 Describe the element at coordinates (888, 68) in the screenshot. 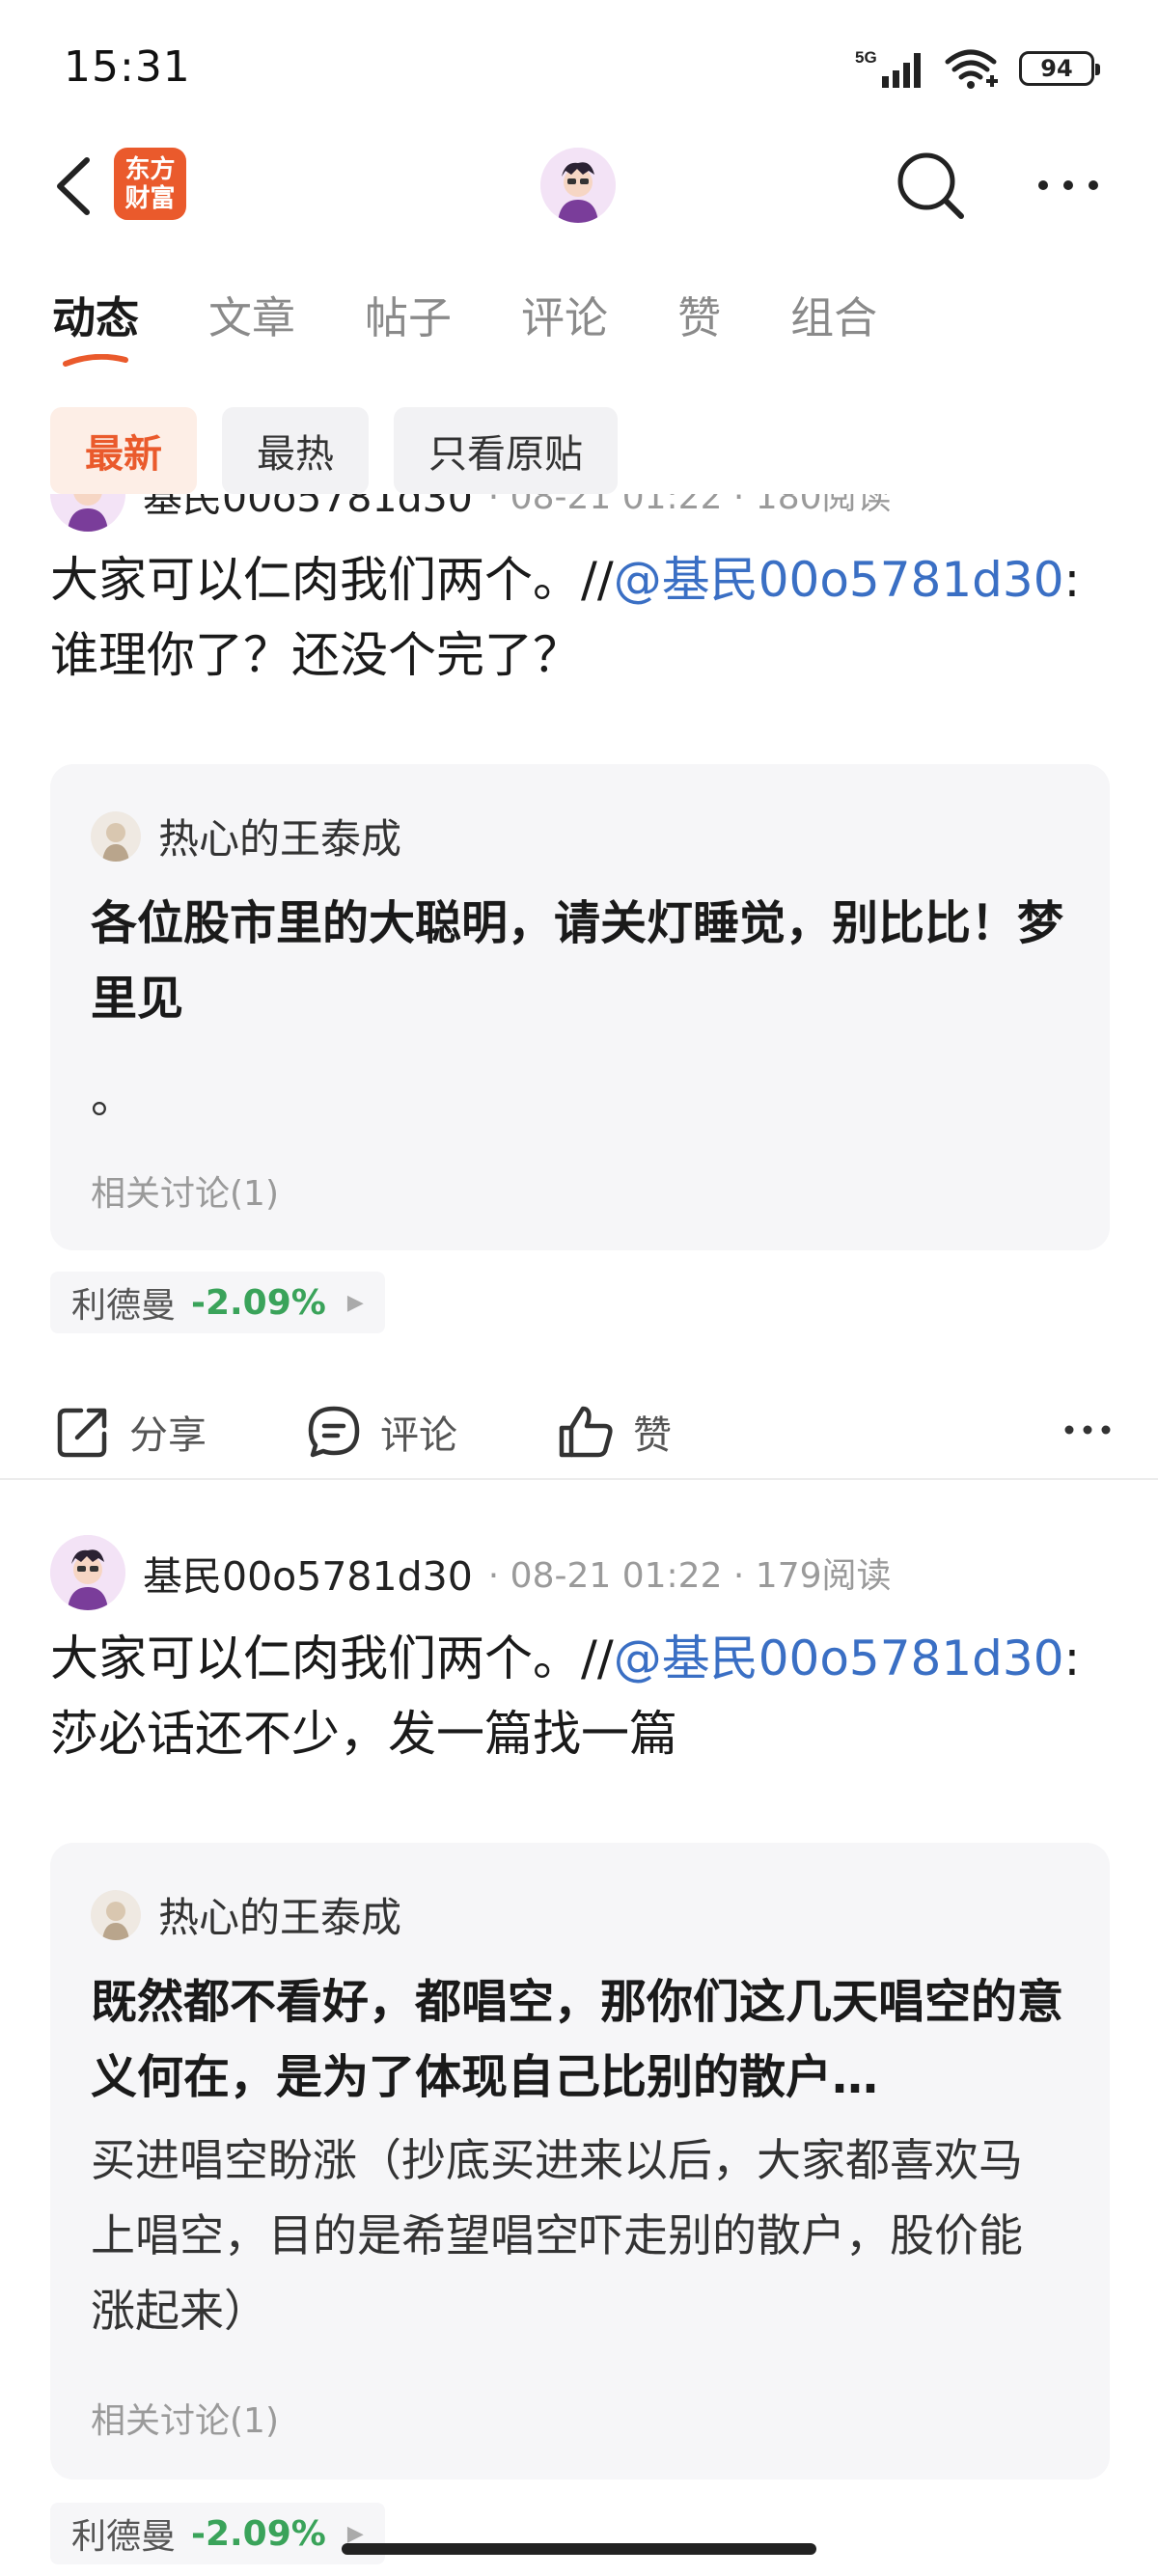

I see `cellular-signal-icon: 5G` at that location.